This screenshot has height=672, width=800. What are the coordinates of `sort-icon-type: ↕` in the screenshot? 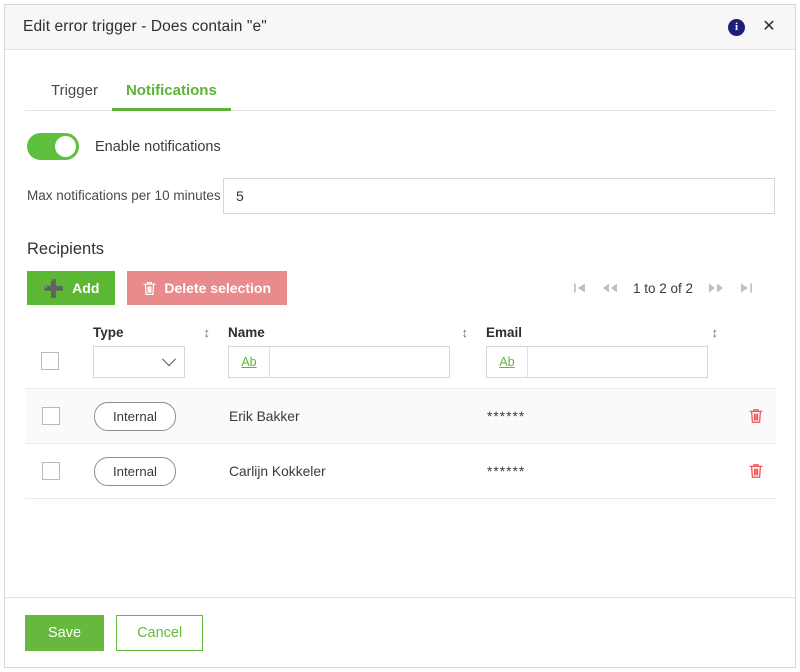 It's located at (207, 332).